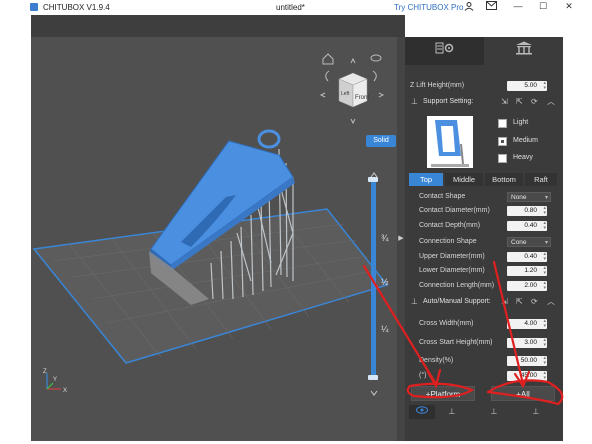 The height and width of the screenshot is (444, 592). I want to click on tab-bottom: Bottom, so click(504, 179).